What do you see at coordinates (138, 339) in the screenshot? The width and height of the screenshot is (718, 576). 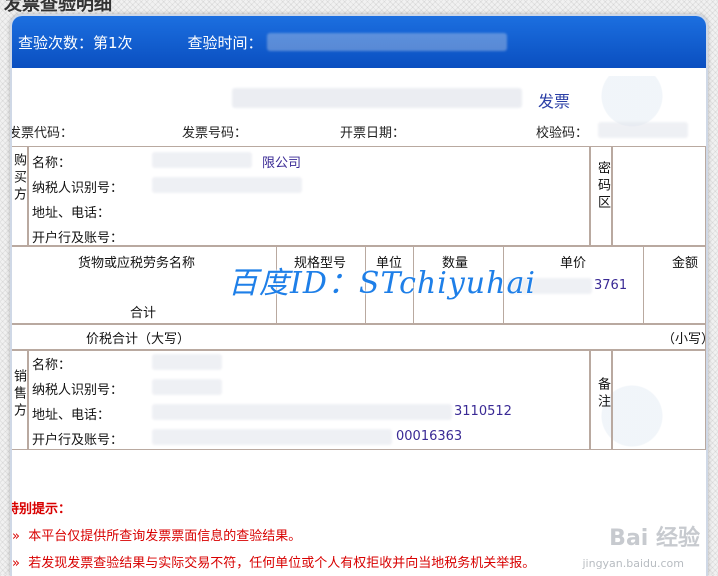 I see `tax-total-label: 价税合计（大写）` at bounding box center [138, 339].